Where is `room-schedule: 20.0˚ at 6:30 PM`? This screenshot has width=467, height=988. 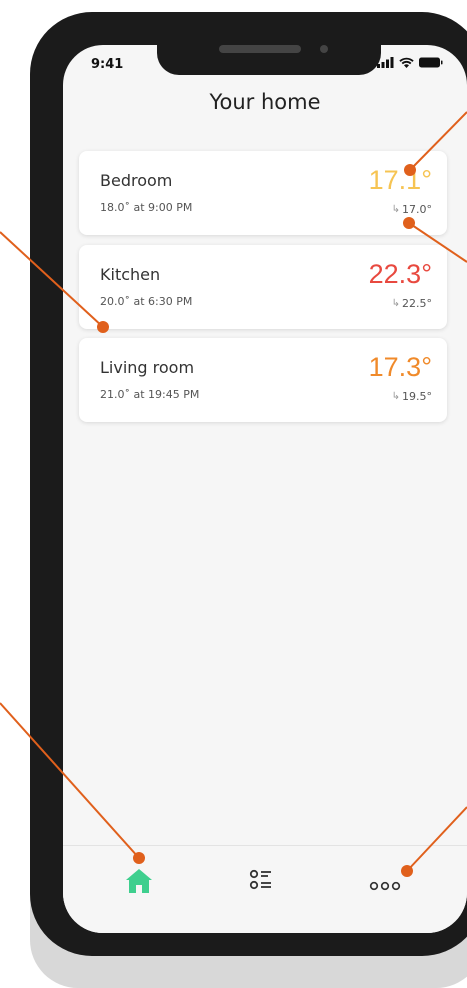
room-schedule: 20.0˚ at 6:30 PM is located at coordinates (146, 301).